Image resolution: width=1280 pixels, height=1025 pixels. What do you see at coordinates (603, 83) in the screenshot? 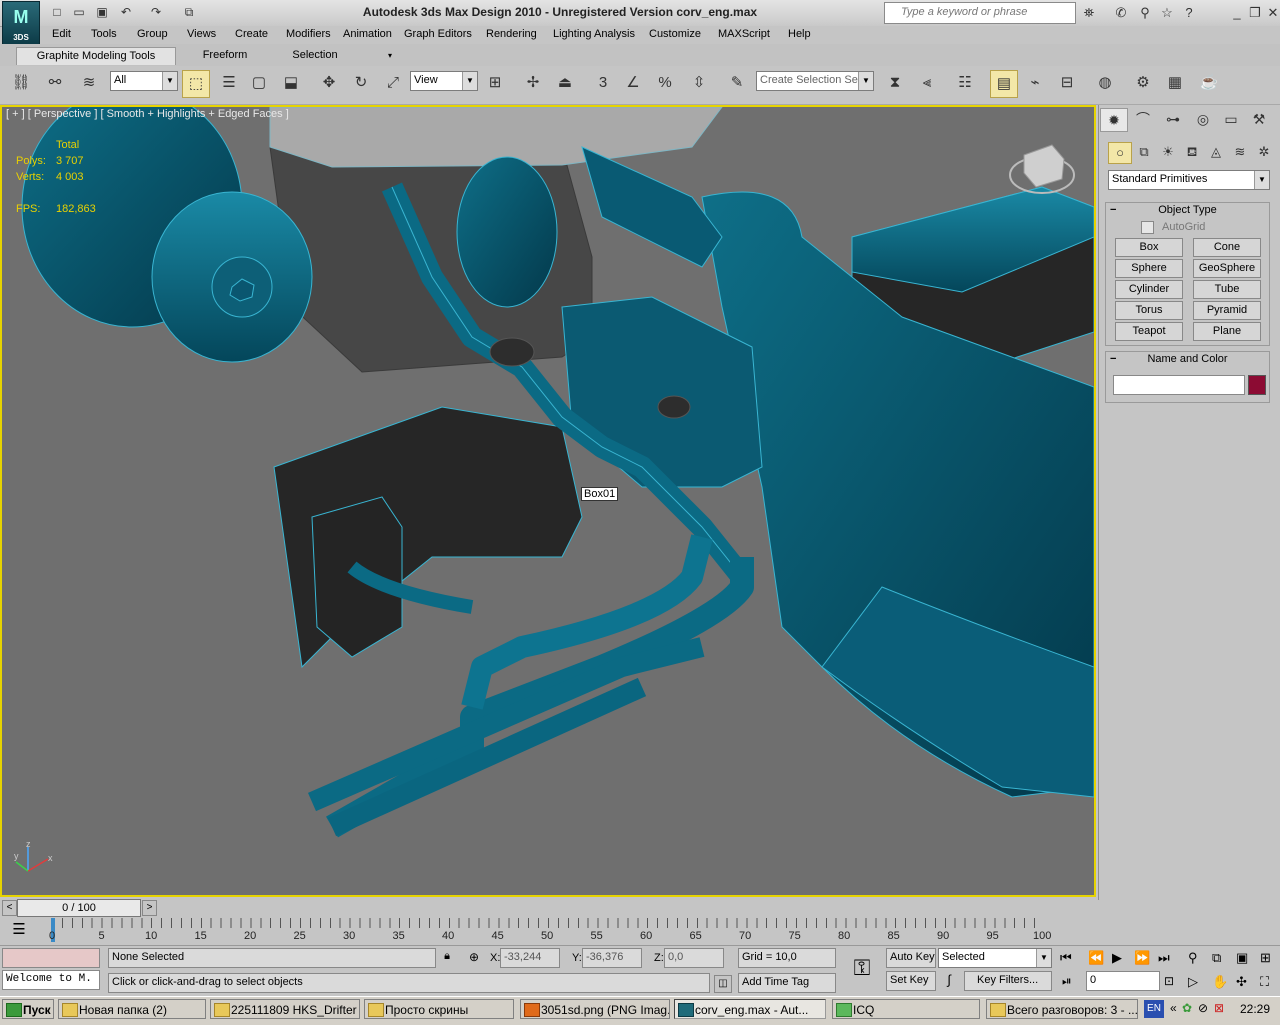
I see `snaps-toggle-icon: 3` at bounding box center [603, 83].